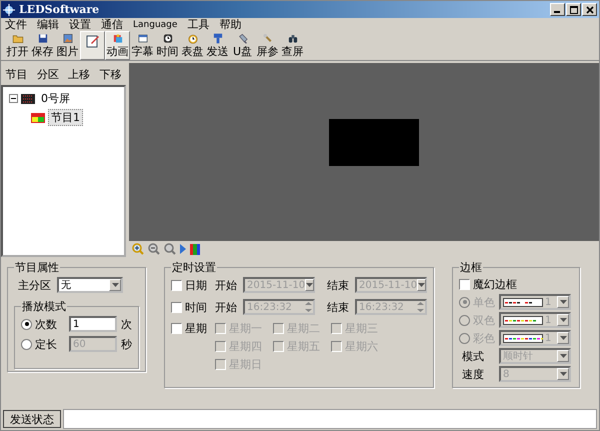 The height and width of the screenshot is (431, 600). What do you see at coordinates (196, 307) in the screenshot?
I see `checkbox-label: 时间` at bounding box center [196, 307].